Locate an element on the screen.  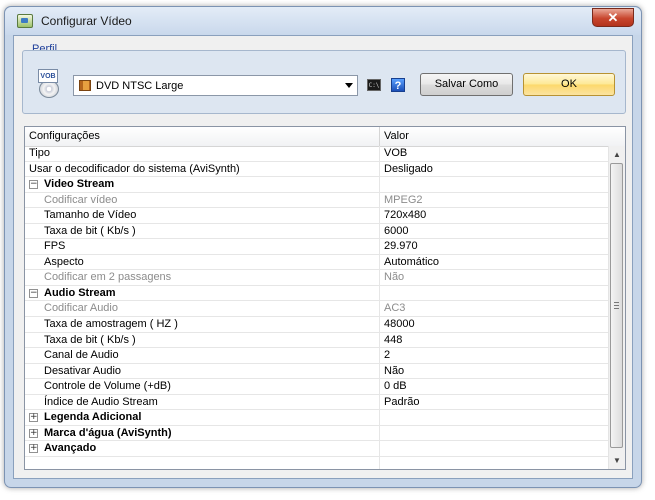
property-row: Canal de Audio 2 is located at coordinates (316, 356).